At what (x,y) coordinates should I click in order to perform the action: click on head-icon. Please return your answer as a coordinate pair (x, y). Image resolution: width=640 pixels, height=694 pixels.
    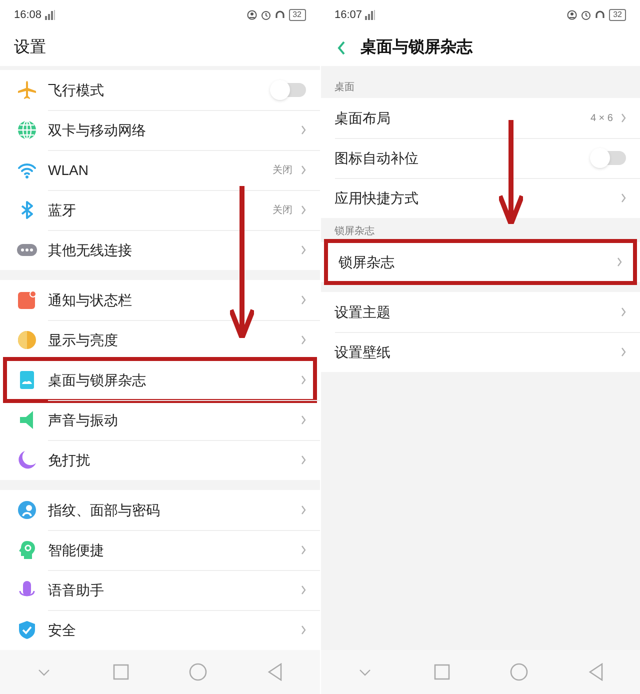
    Looking at the image, I should click on (27, 550).